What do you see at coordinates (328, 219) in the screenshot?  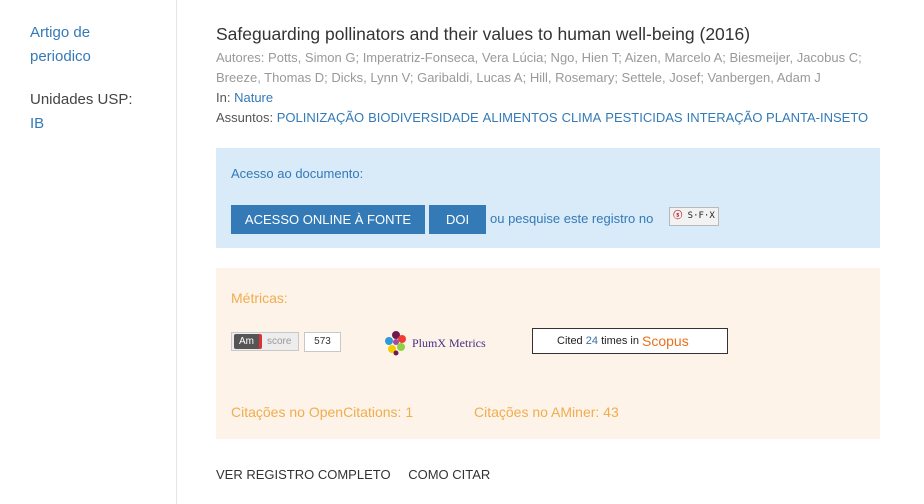 I see `online-access-button: ACESSO ONLINE À FONTE` at bounding box center [328, 219].